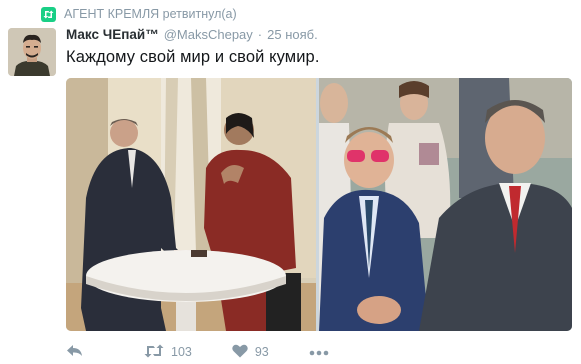 Image resolution: width=581 pixels, height=364 pixels. What do you see at coordinates (250, 352) in the screenshot?
I see `like-button: 93` at bounding box center [250, 352].